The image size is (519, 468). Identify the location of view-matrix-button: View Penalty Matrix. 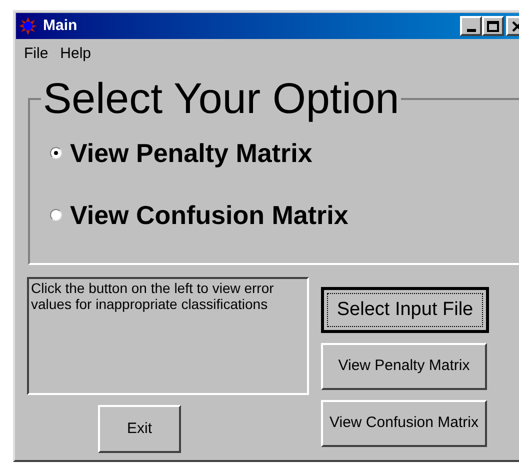
(404, 366).